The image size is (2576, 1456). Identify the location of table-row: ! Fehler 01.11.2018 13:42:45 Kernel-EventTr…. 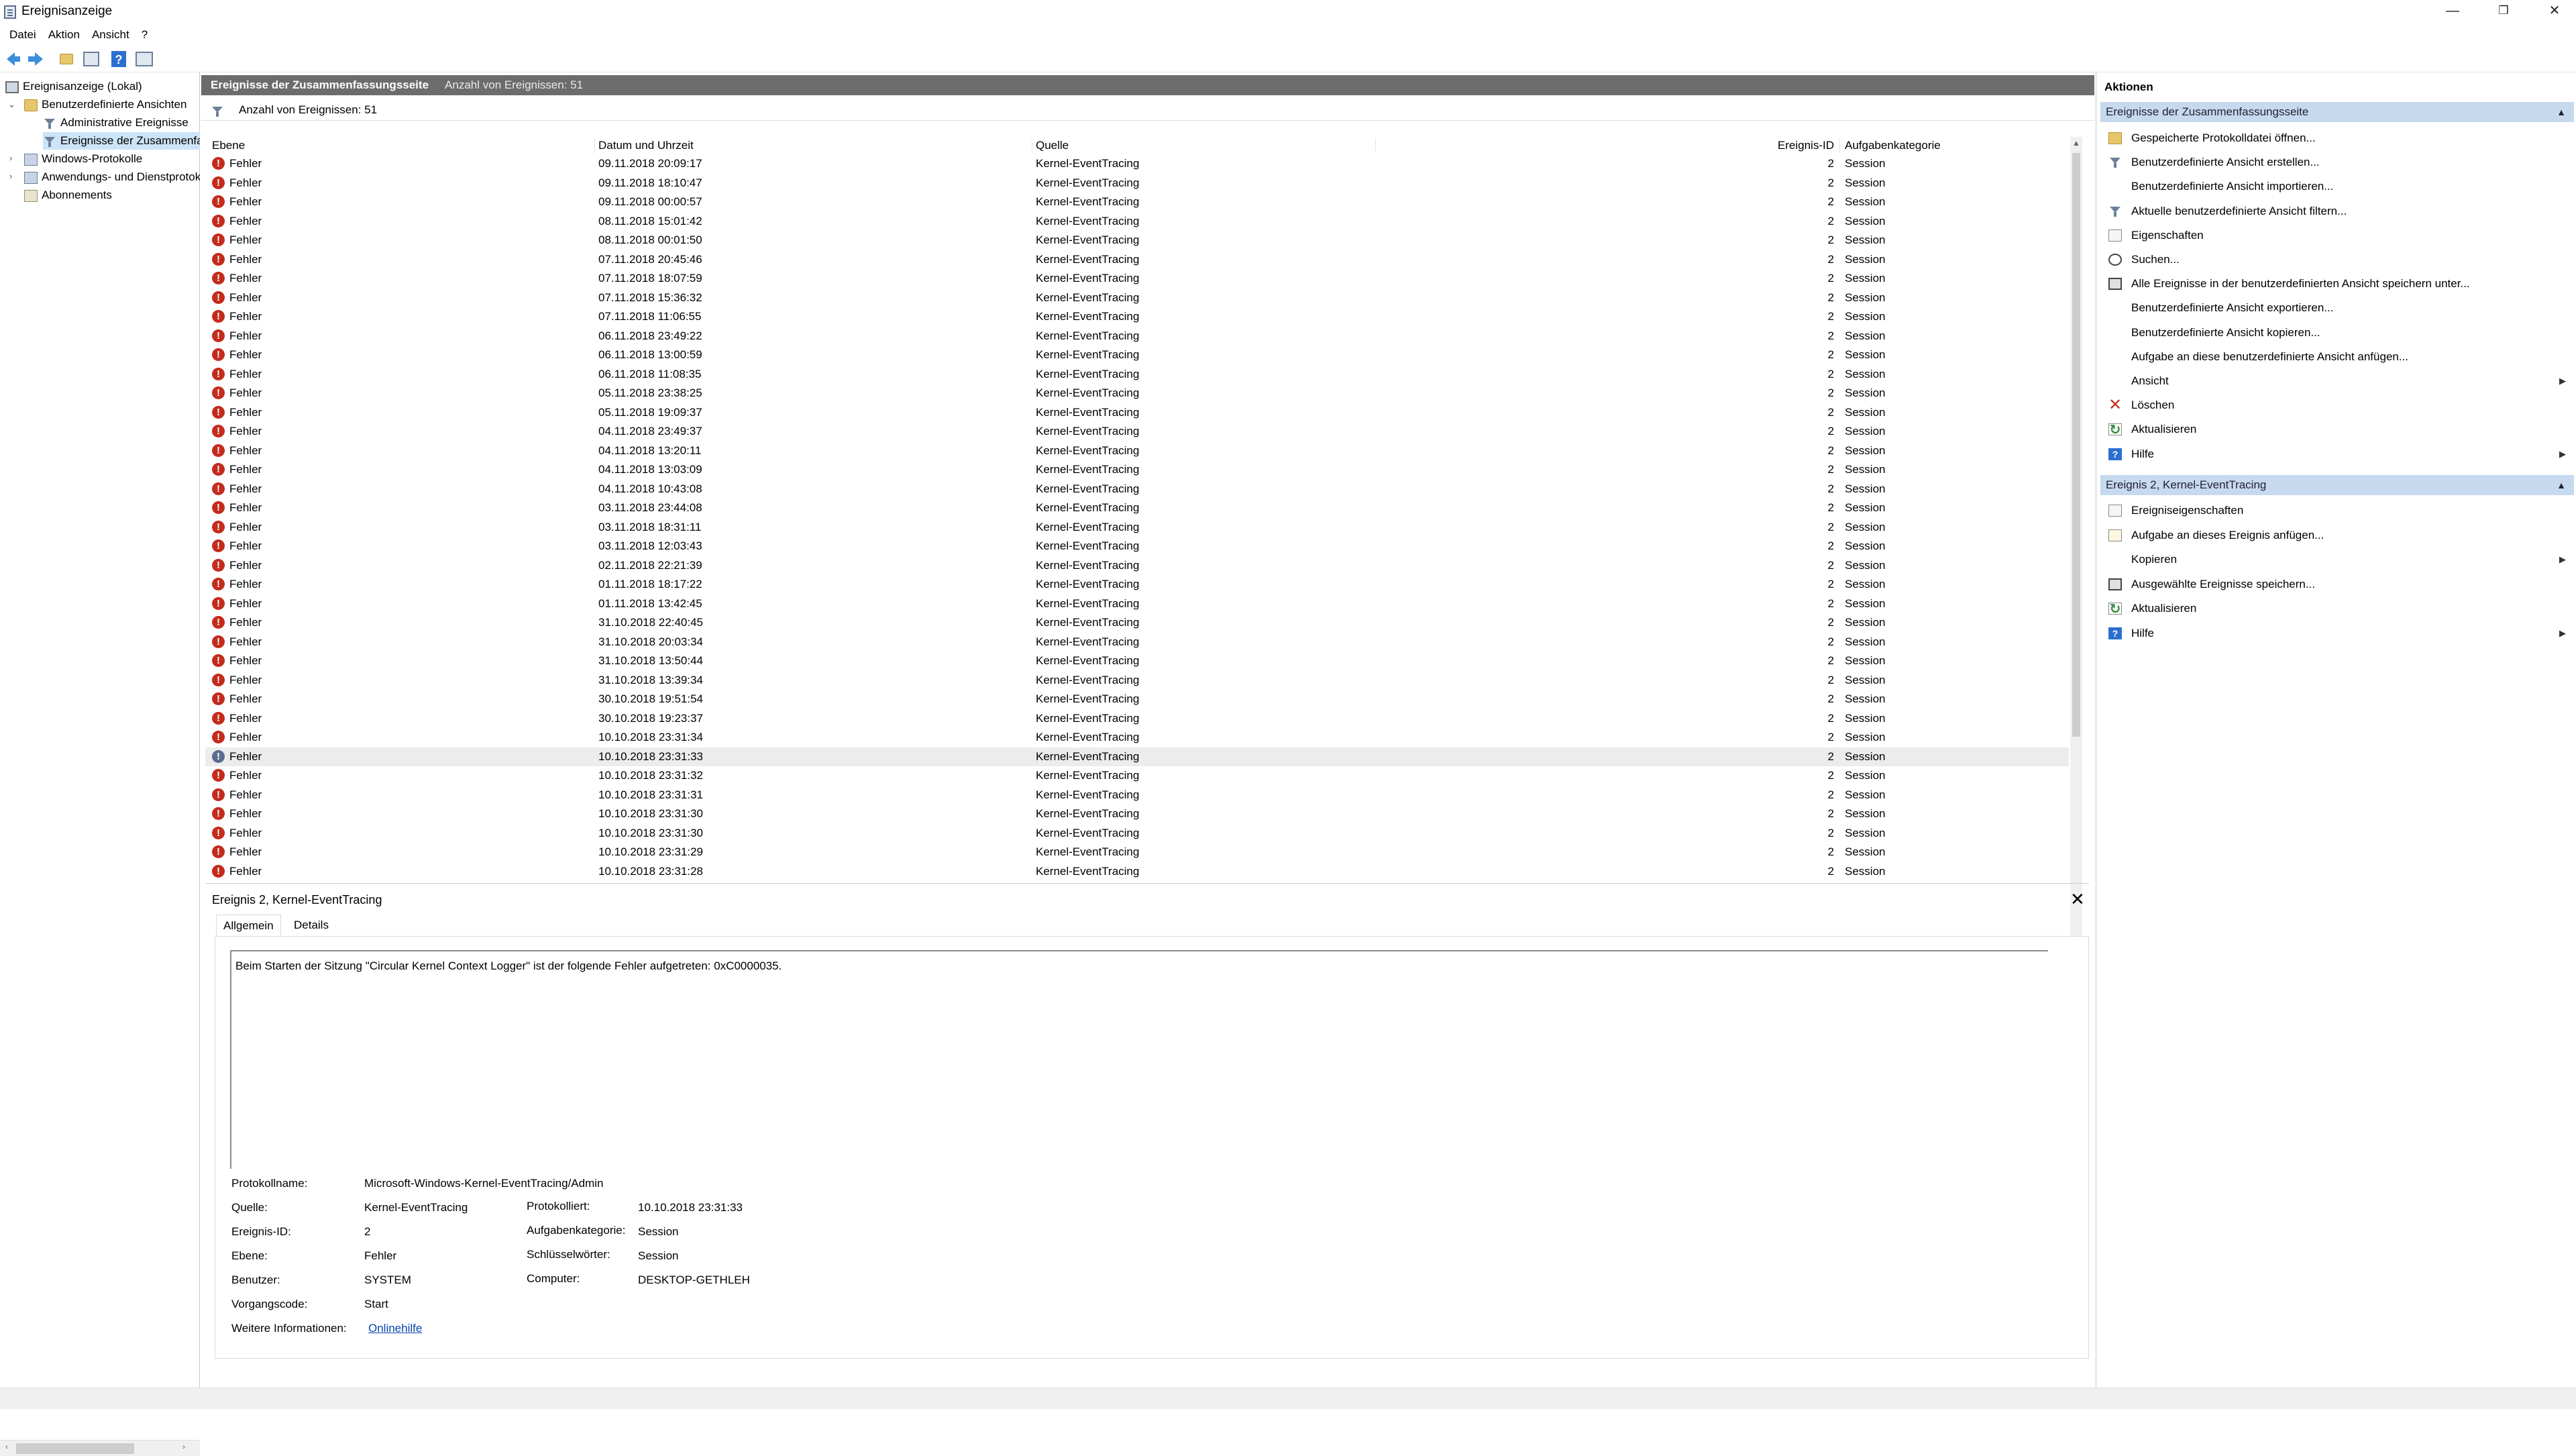
(1137, 604).